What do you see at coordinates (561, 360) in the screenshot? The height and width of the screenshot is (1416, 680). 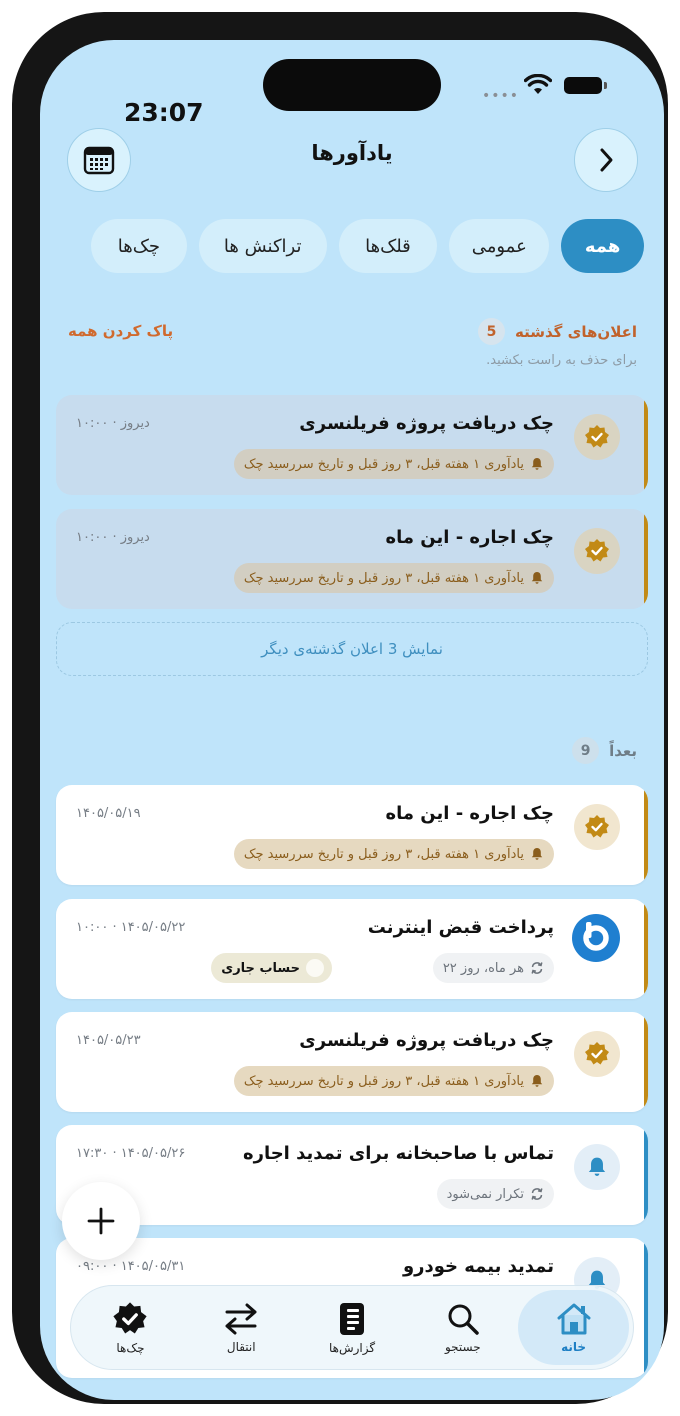 I see `swipe-hint: برای حذف به راست بکشید.` at bounding box center [561, 360].